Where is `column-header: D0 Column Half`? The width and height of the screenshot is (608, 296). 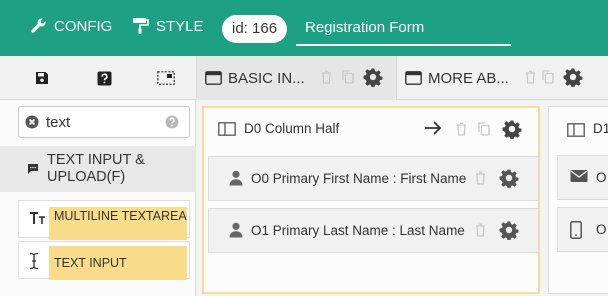
column-header: D0 Column Half is located at coordinates (371, 129).